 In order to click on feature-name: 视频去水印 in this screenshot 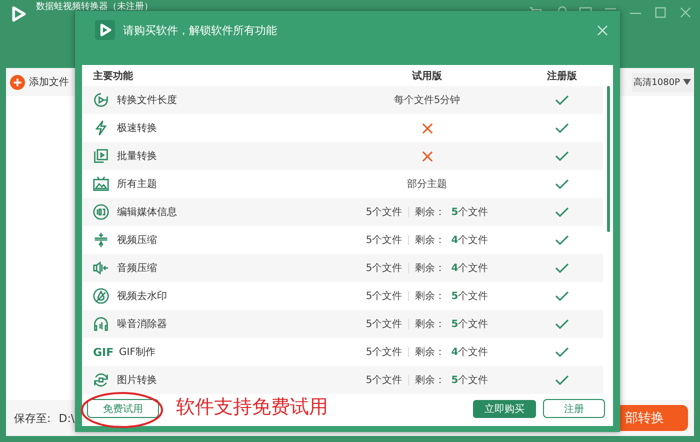, I will do `click(142, 296)`.